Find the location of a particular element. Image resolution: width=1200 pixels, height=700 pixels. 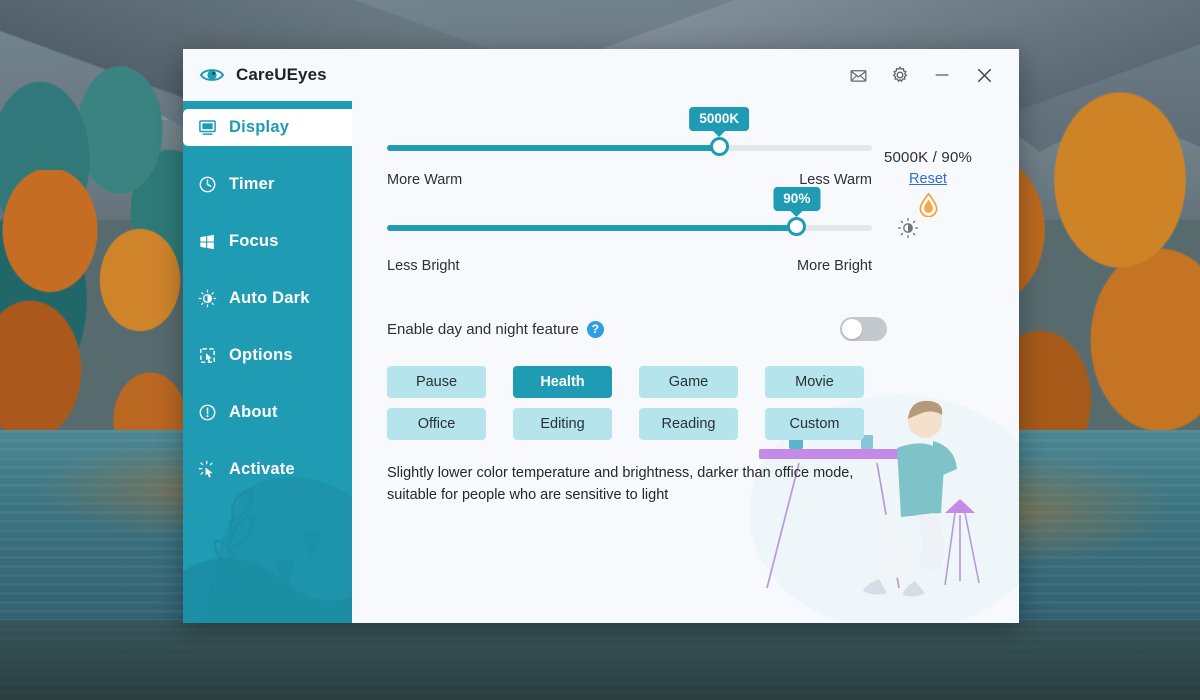

sidebar-item-activate: Activate is located at coordinates (267, 469).